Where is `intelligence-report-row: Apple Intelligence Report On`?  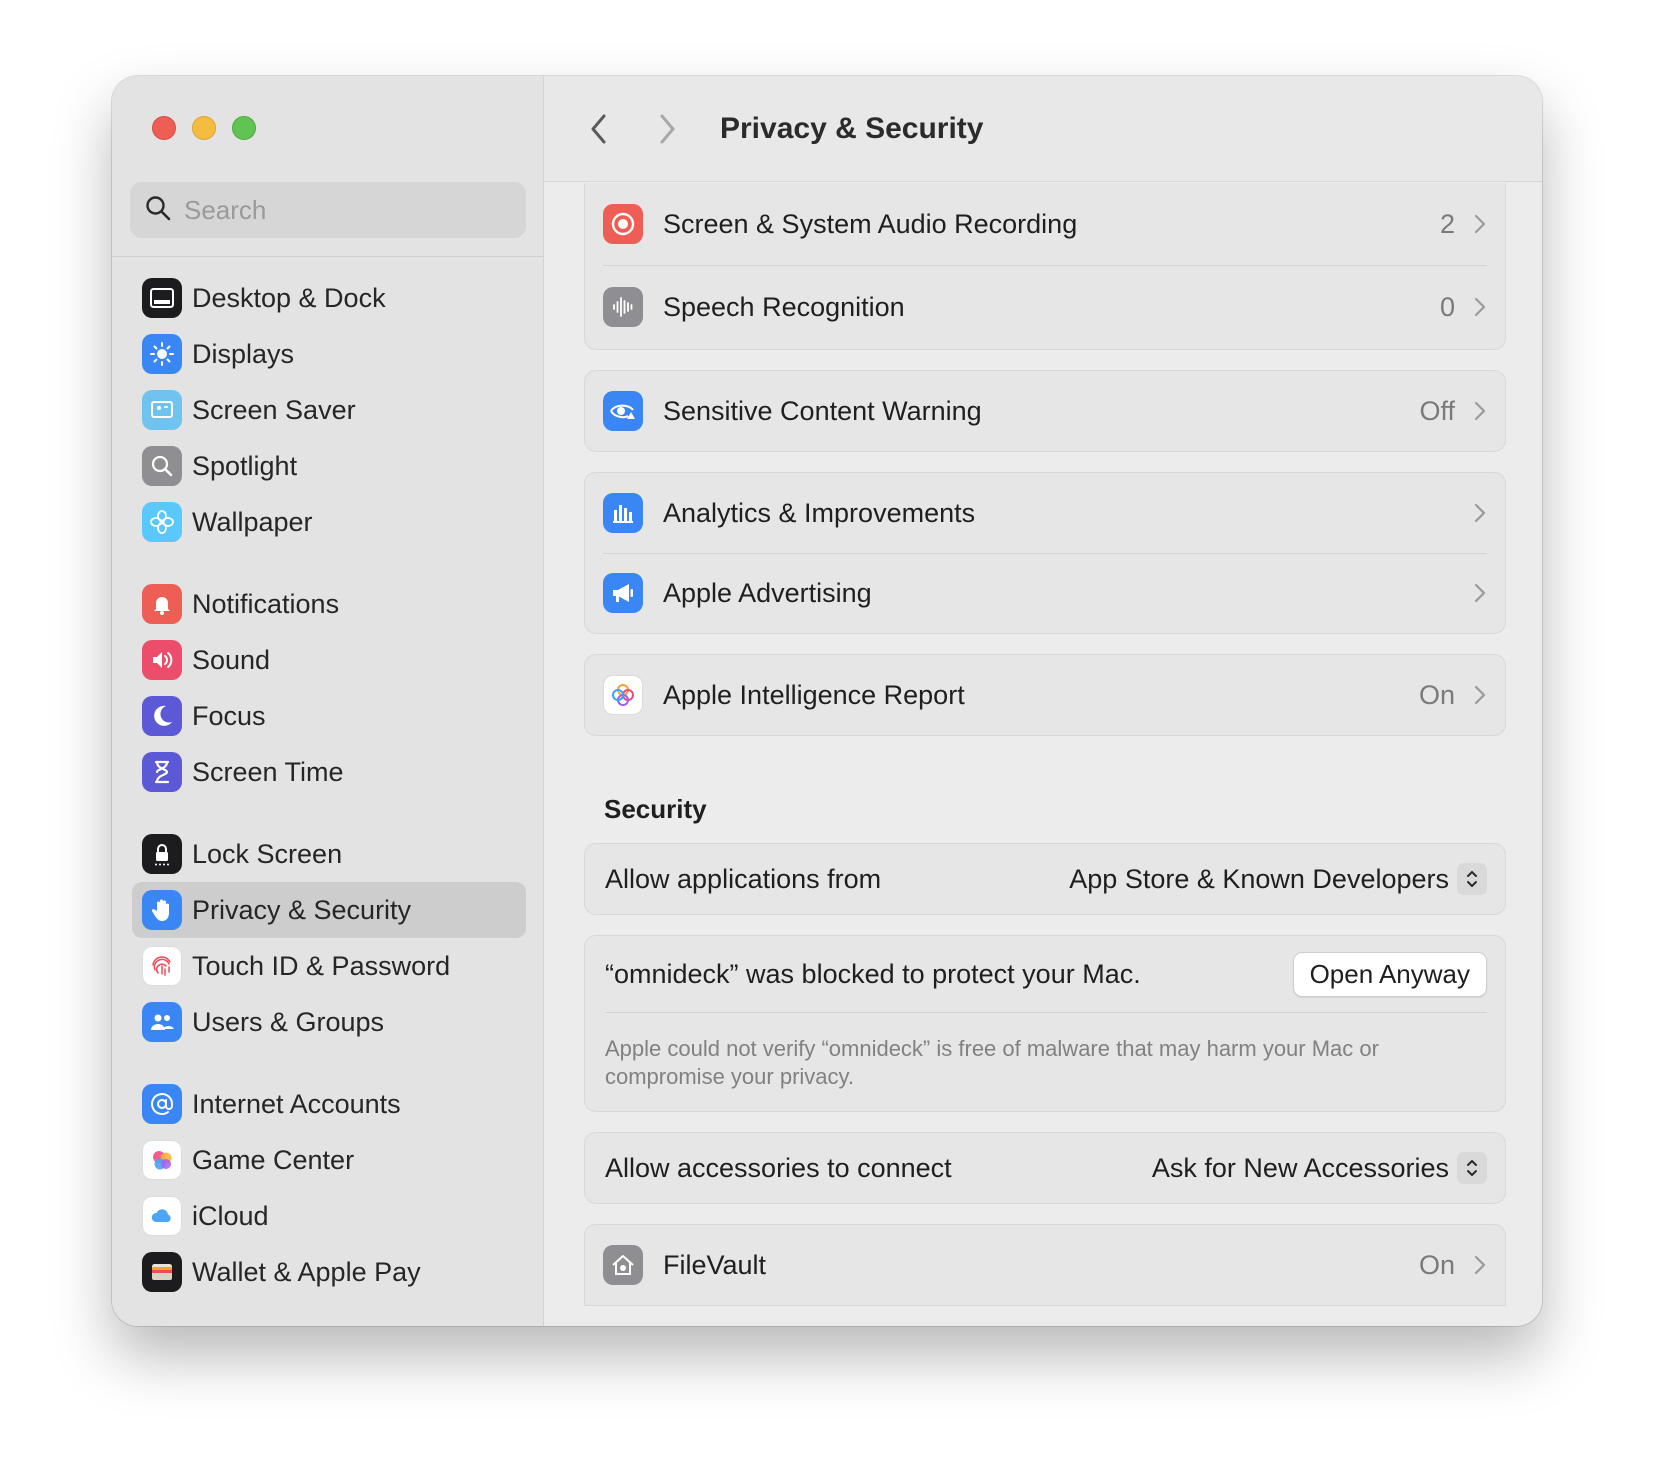
intelligence-report-row: Apple Intelligence Report On is located at coordinates (1045, 695).